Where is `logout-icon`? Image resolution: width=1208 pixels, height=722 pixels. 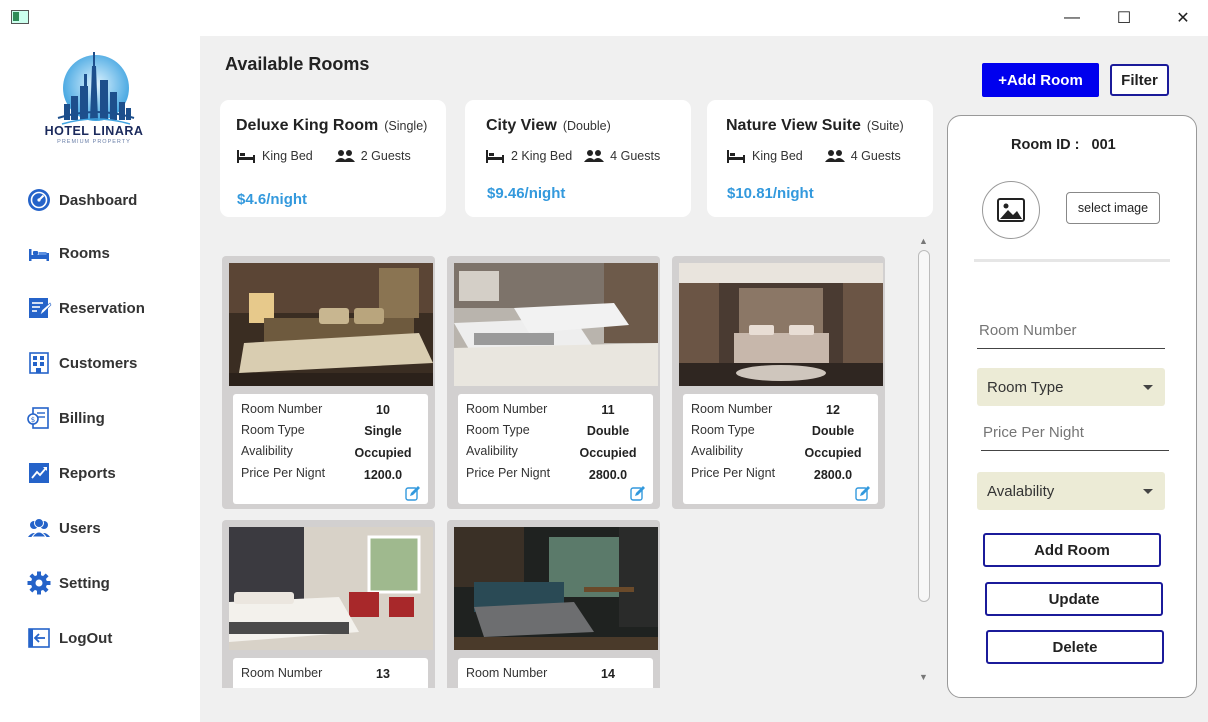
logout-icon is located at coordinates (39, 638).